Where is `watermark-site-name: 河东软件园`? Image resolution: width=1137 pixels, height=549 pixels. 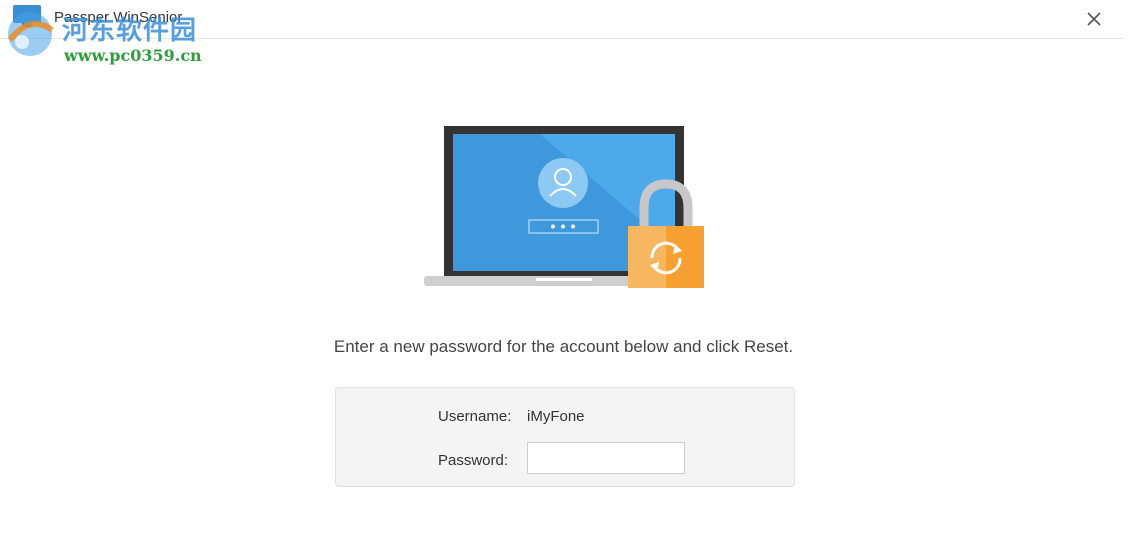 watermark-site-name: 河东软件园 is located at coordinates (130, 31).